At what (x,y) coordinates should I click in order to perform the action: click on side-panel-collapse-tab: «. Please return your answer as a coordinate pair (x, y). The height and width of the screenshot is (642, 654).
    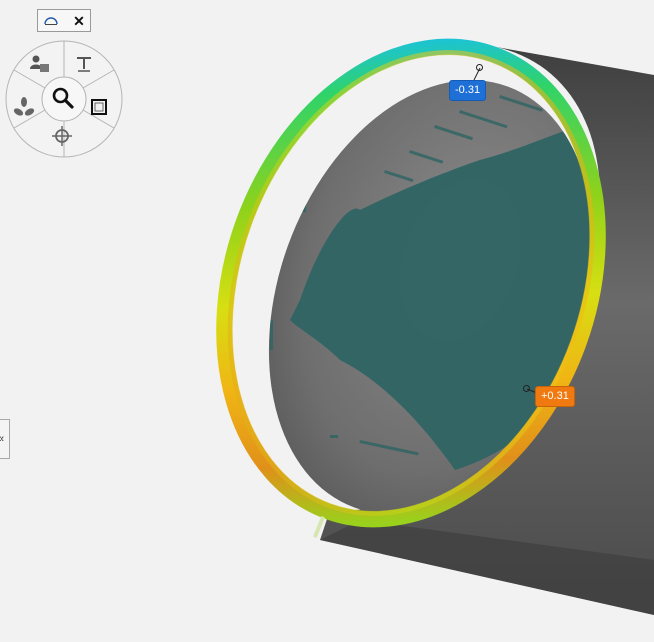
    Looking at the image, I should click on (5, 439).